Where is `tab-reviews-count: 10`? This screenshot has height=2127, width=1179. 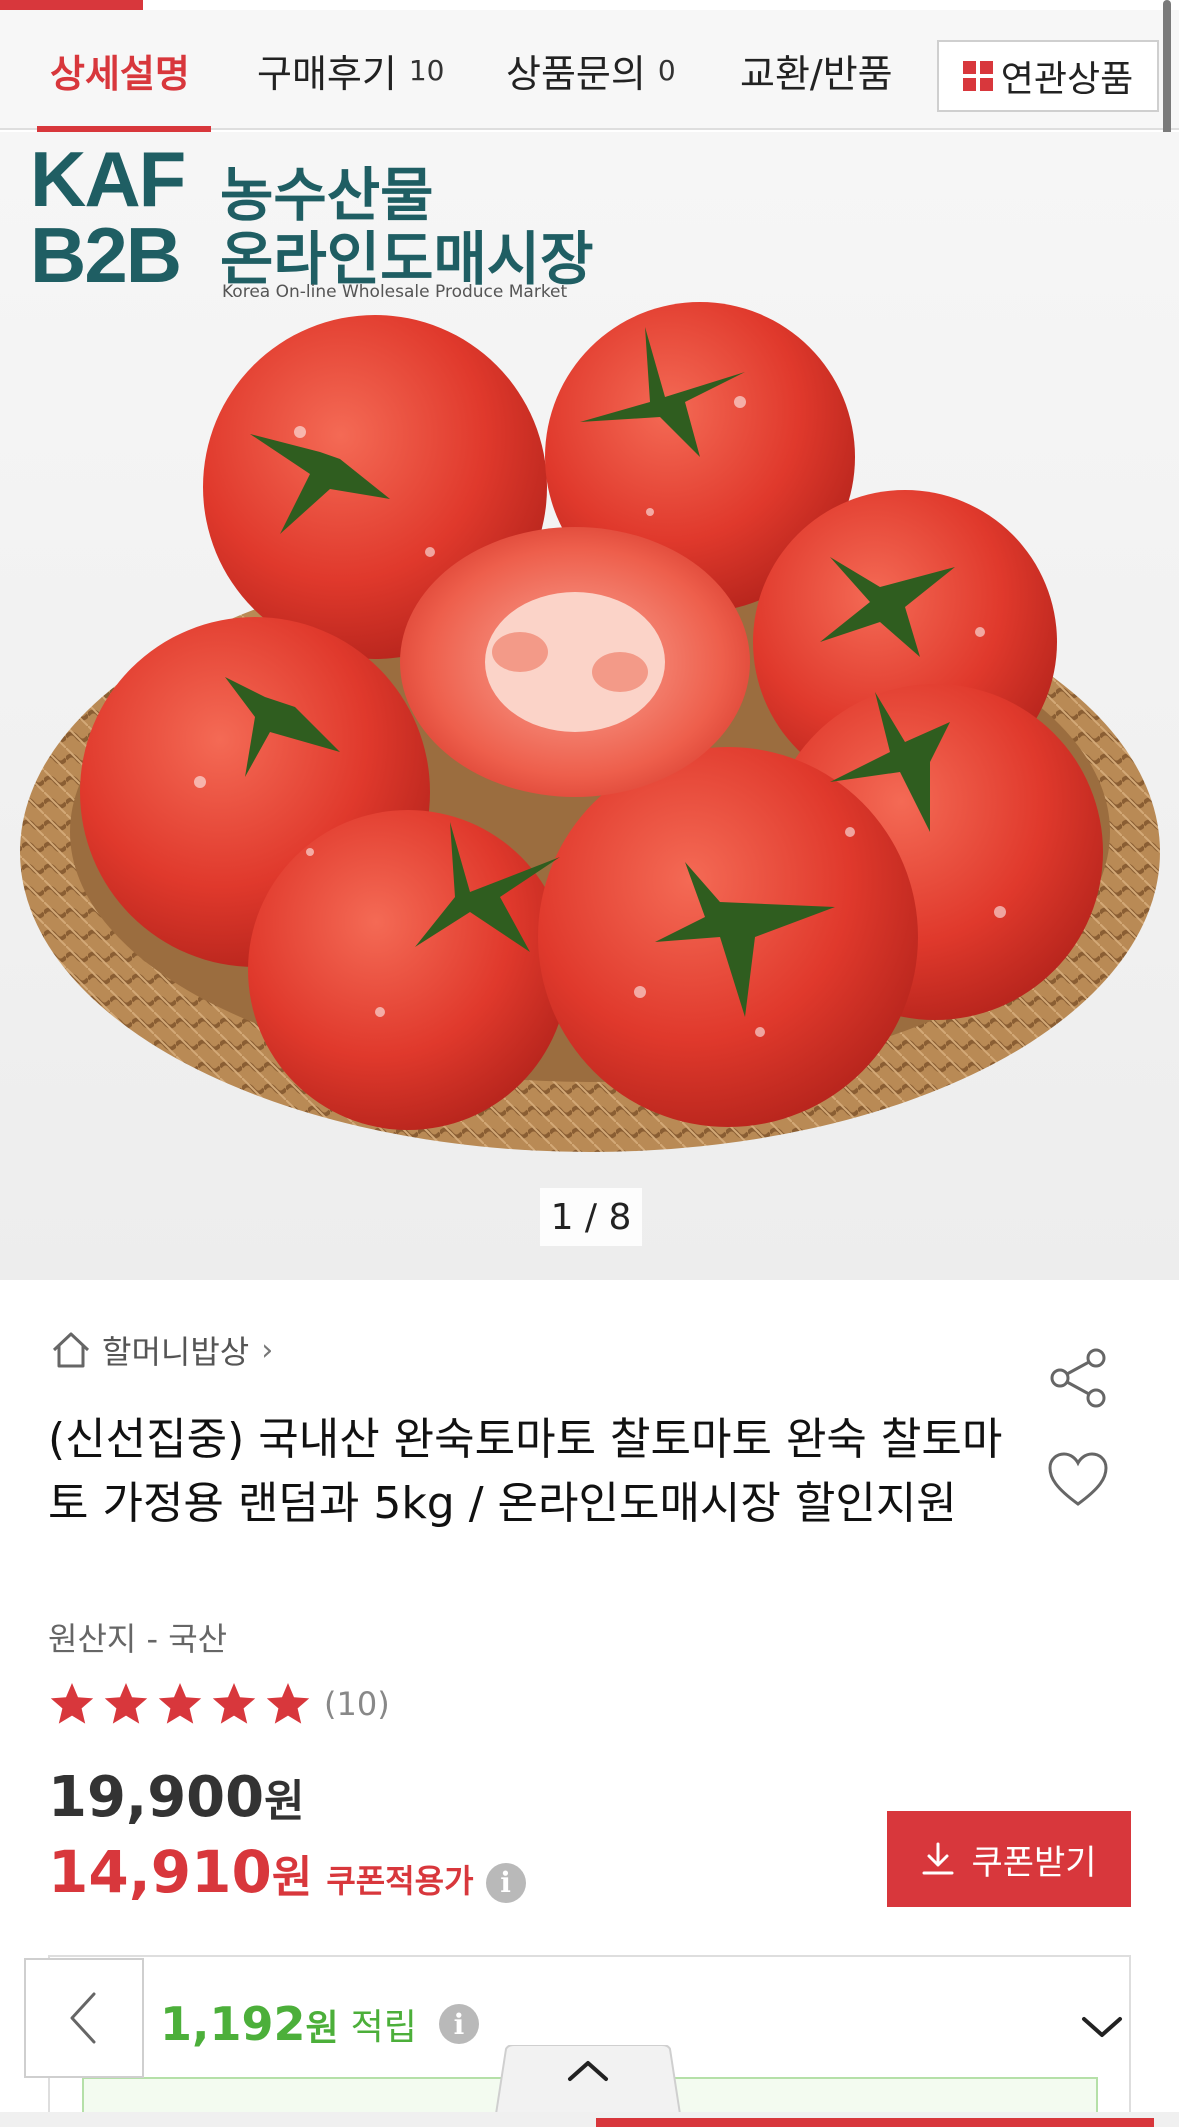 tab-reviews-count: 10 is located at coordinates (426, 70).